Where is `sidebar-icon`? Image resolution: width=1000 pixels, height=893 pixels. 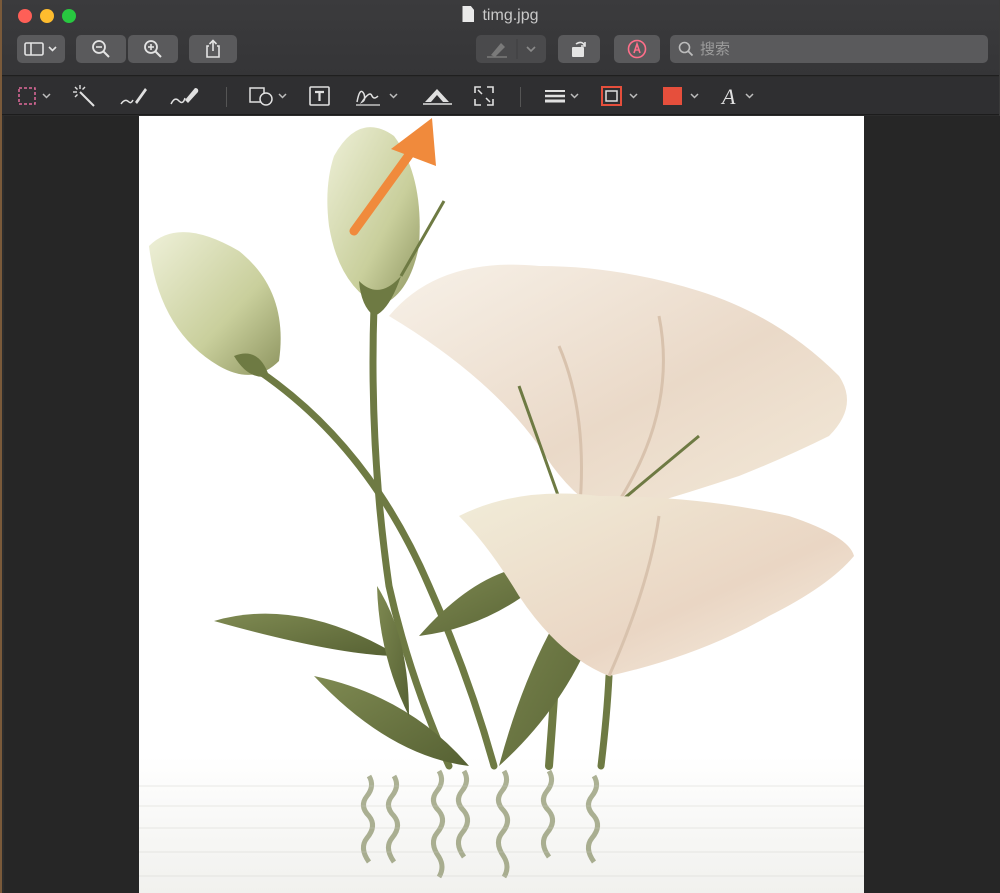
sidebar-icon is located at coordinates (40, 49).